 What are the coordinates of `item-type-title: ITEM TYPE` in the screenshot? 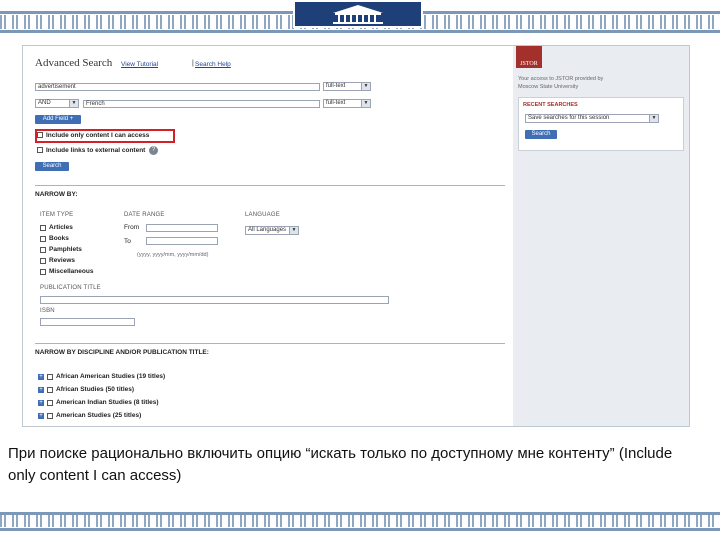 It's located at (57, 215).